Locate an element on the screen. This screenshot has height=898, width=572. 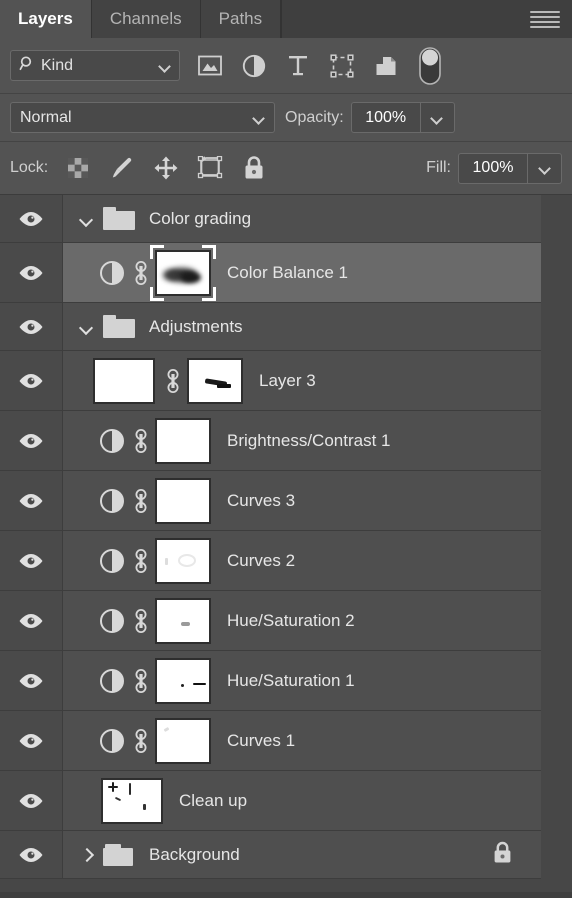
tab-paths: Paths is located at coordinates (241, 19).